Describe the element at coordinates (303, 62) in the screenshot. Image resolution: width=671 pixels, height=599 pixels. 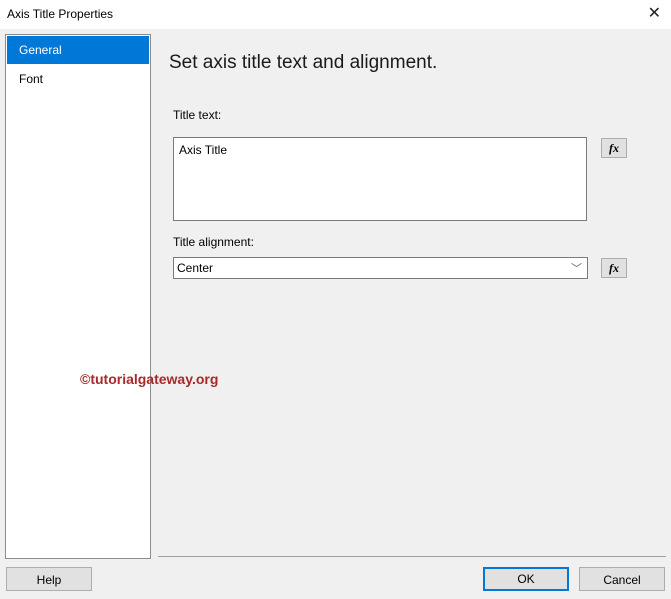
I see `page-title: Set axis title text and alignment.` at that location.